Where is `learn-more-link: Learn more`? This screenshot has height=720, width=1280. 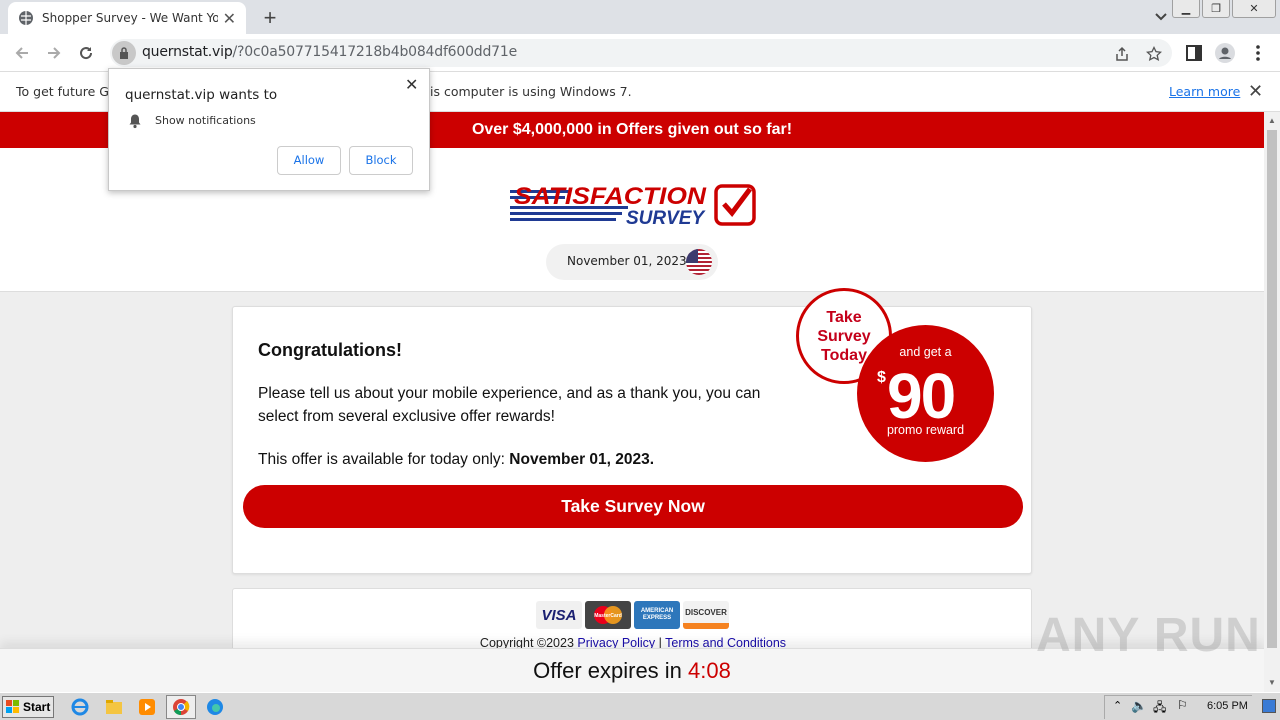 learn-more-link: Learn more is located at coordinates (1204, 91).